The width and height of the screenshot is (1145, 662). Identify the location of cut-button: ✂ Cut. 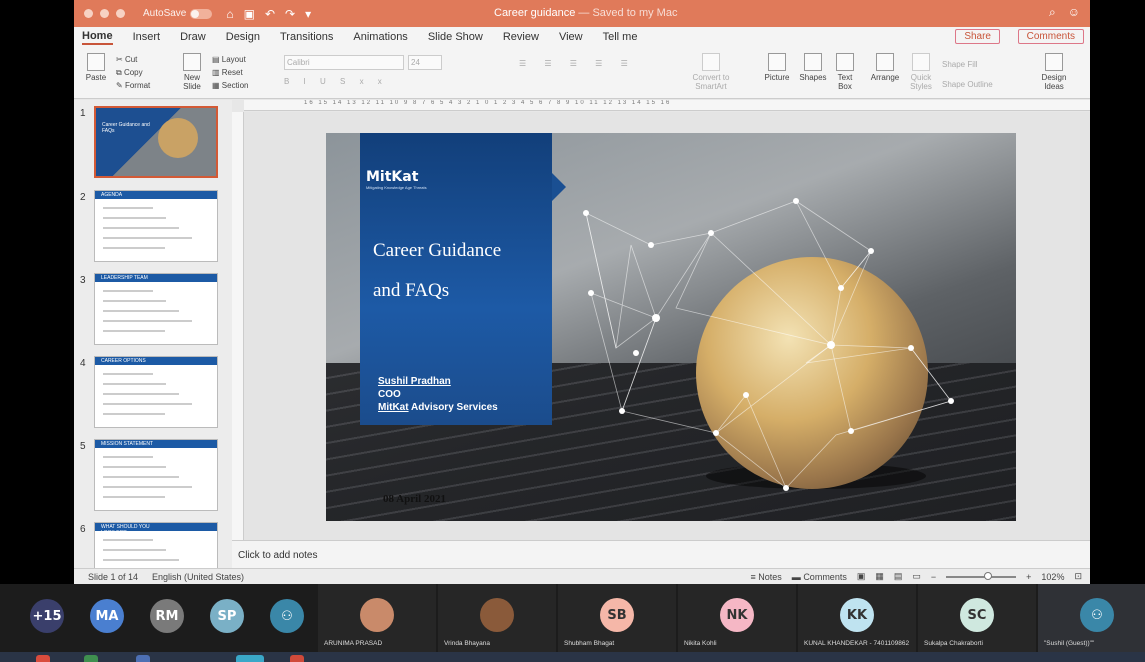
(133, 59).